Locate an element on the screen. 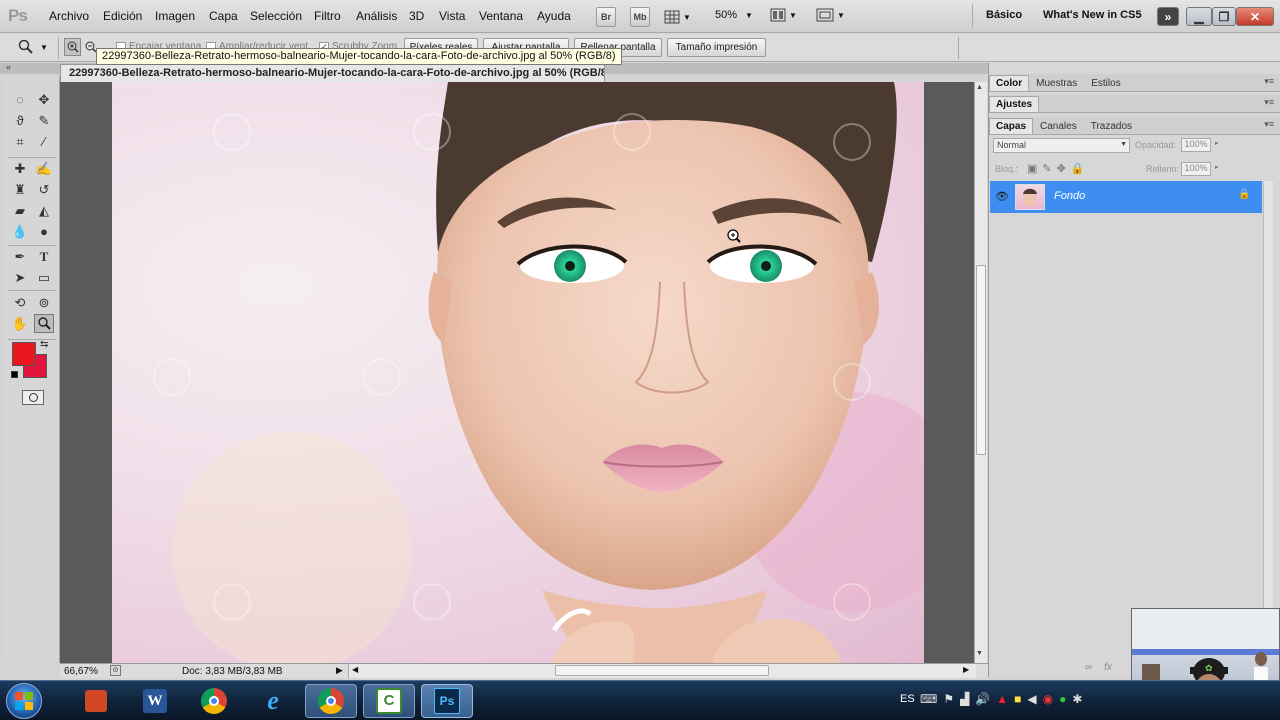 Image resolution: width=1280 pixels, height=720 pixels. move-tool-icon: ✥ is located at coordinates (44, 99).